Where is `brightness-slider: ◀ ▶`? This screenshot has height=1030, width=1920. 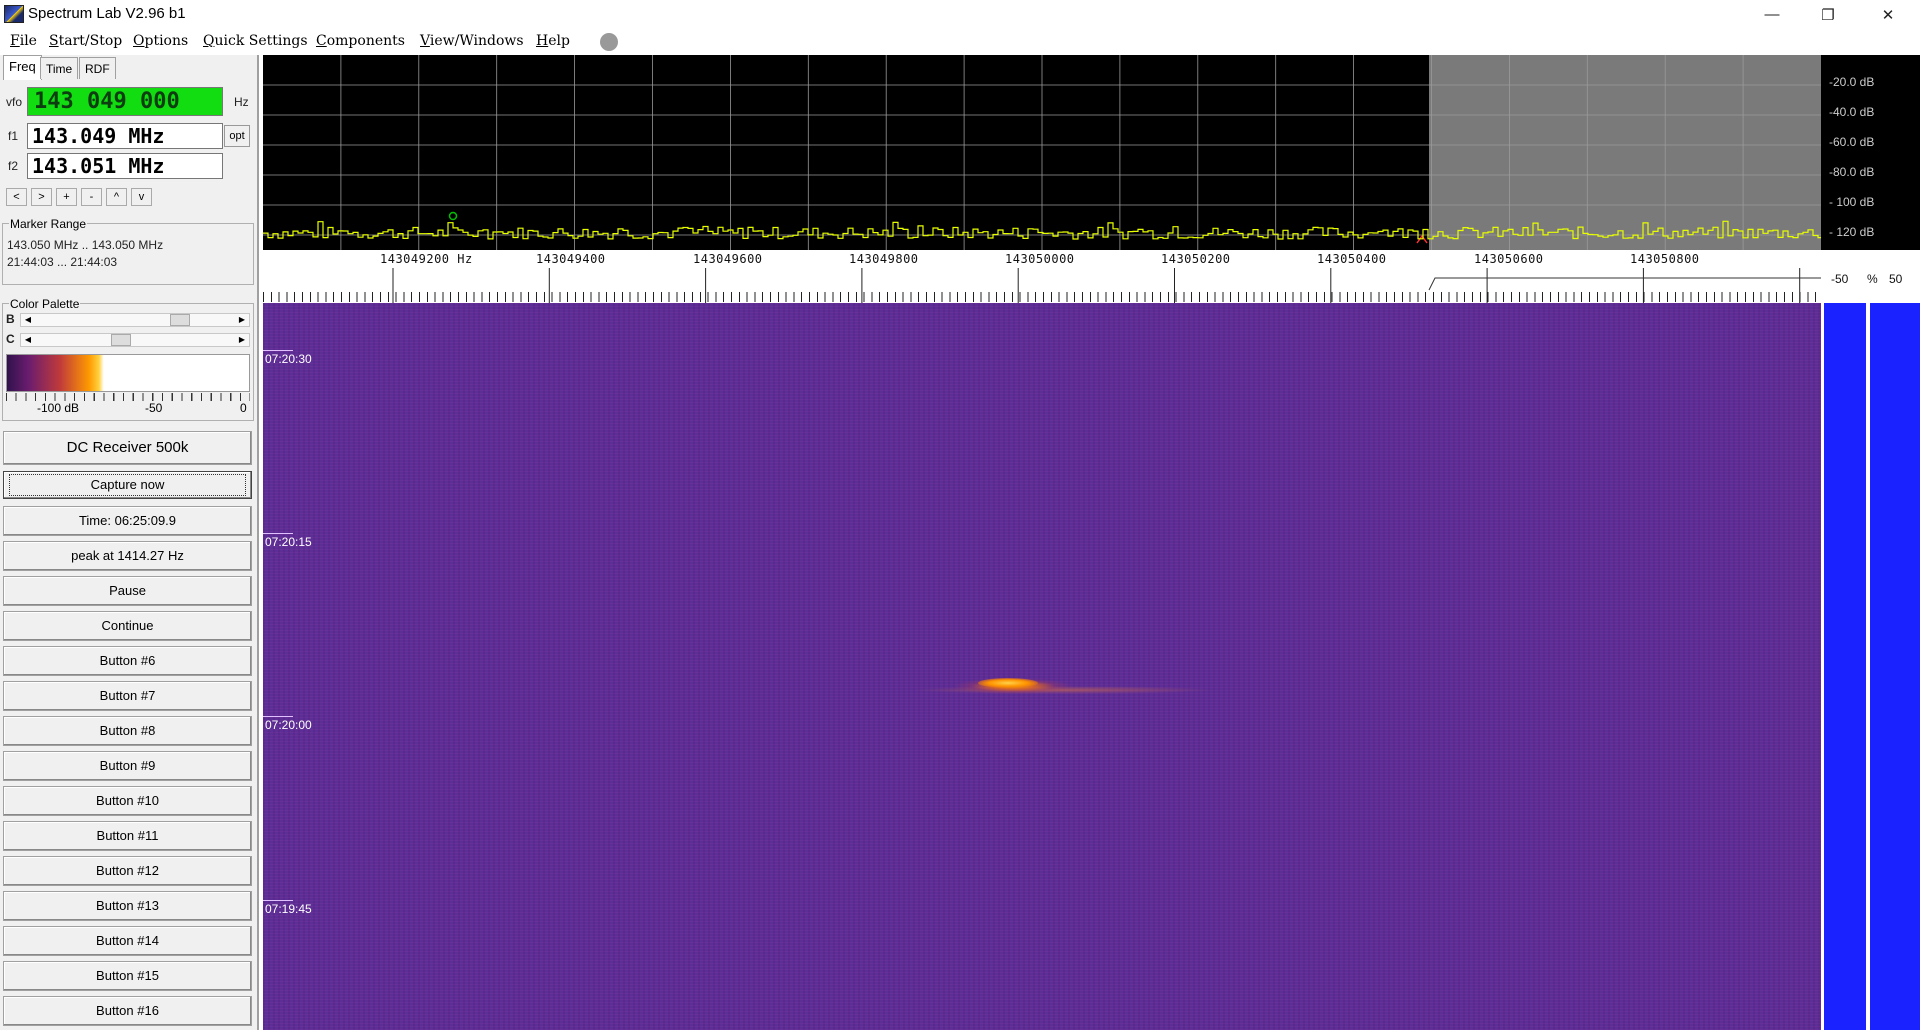 brightness-slider: ◀ ▶ is located at coordinates (135, 320).